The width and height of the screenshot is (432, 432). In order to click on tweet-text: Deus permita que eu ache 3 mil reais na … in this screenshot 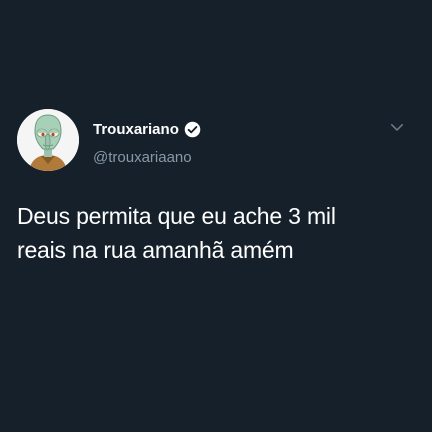, I will do `click(217, 233)`.